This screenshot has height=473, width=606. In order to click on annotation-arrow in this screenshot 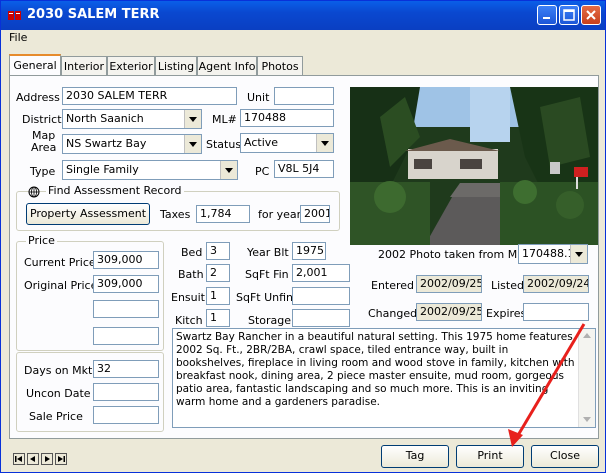, I will do `click(547, 385)`.